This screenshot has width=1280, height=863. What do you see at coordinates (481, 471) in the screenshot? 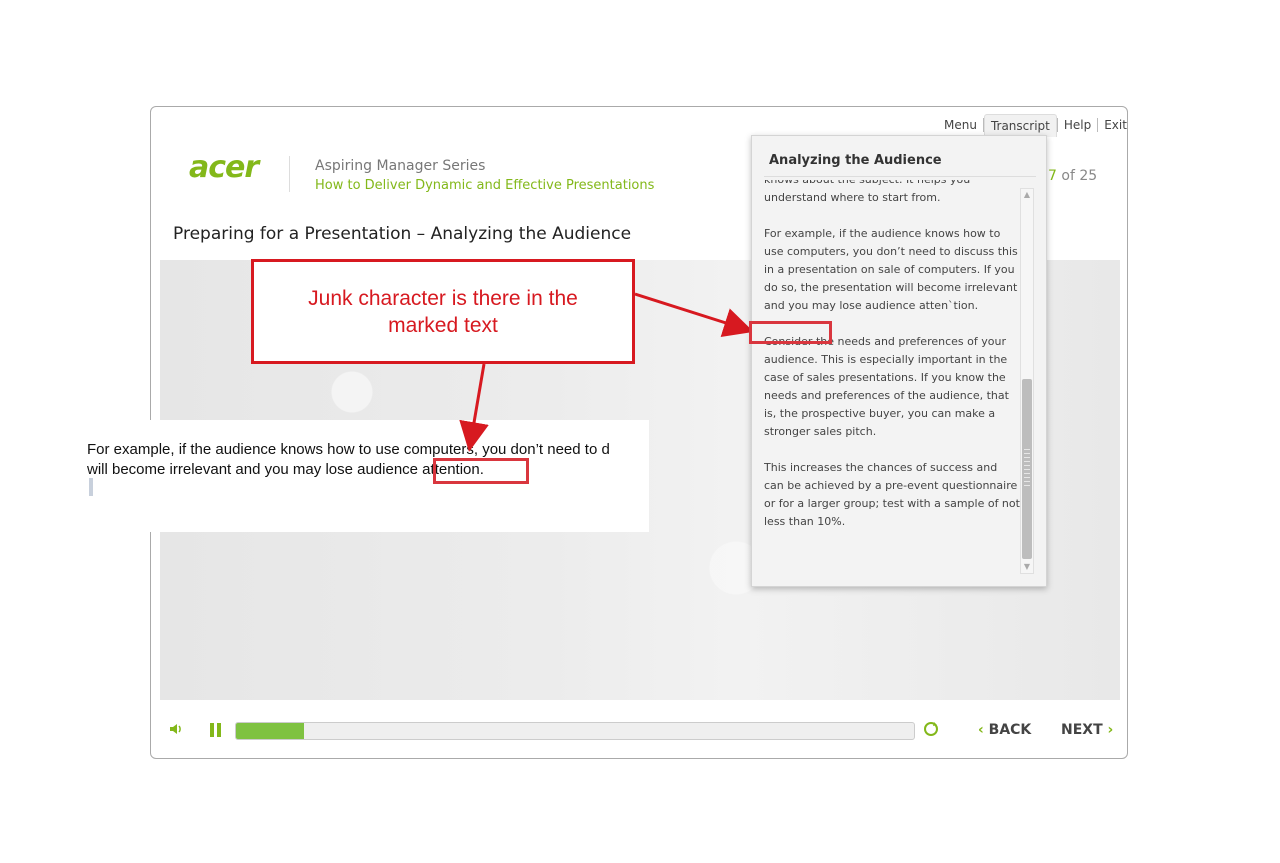
I see `slide-mark-box` at bounding box center [481, 471].